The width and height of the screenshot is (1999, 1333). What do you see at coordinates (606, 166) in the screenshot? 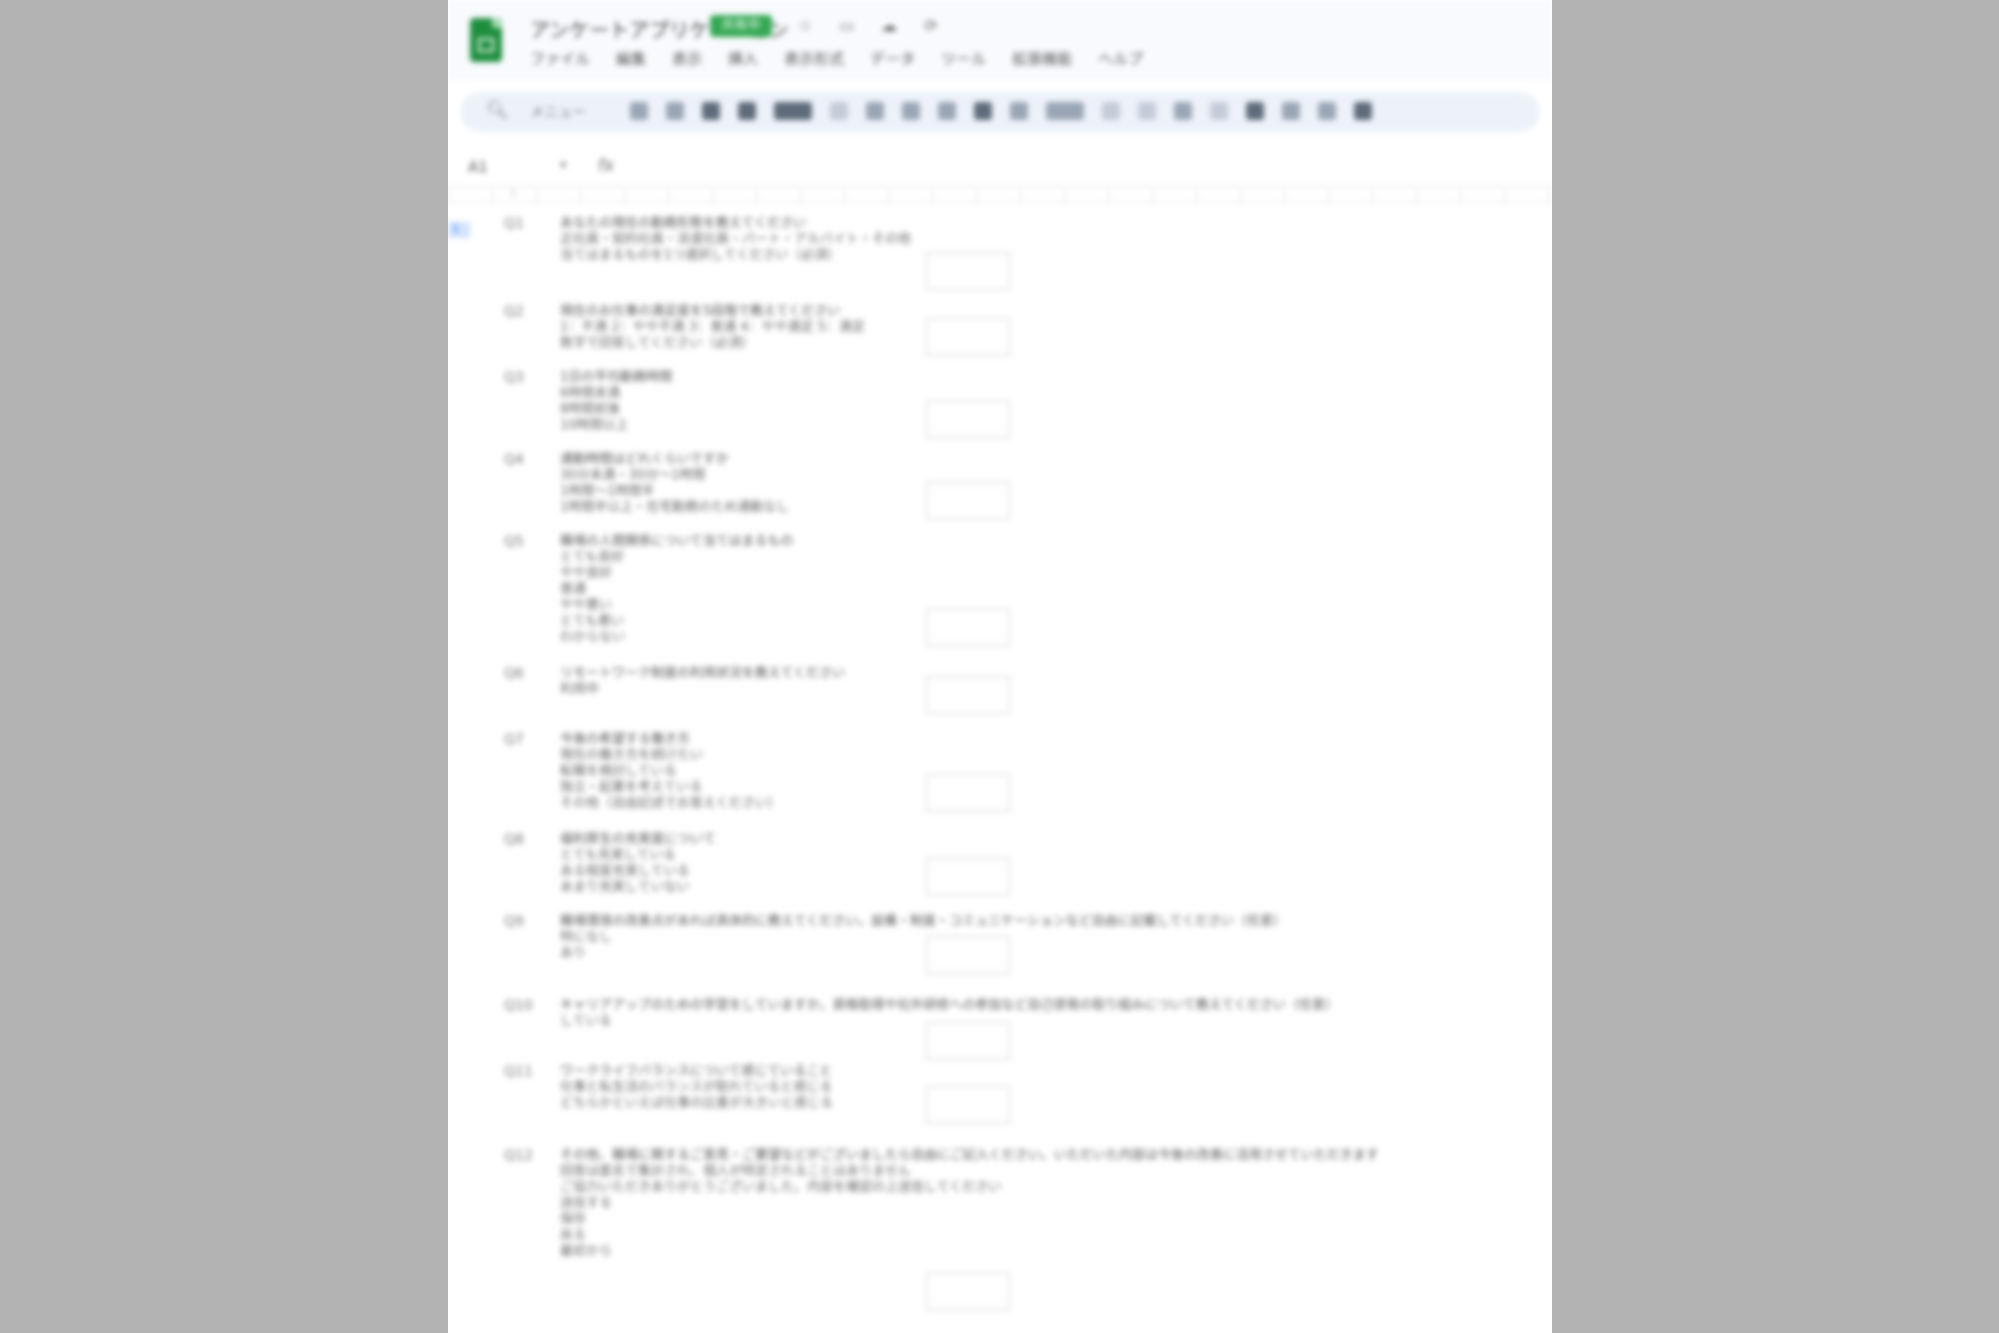
I see `fx-icon: fx` at bounding box center [606, 166].